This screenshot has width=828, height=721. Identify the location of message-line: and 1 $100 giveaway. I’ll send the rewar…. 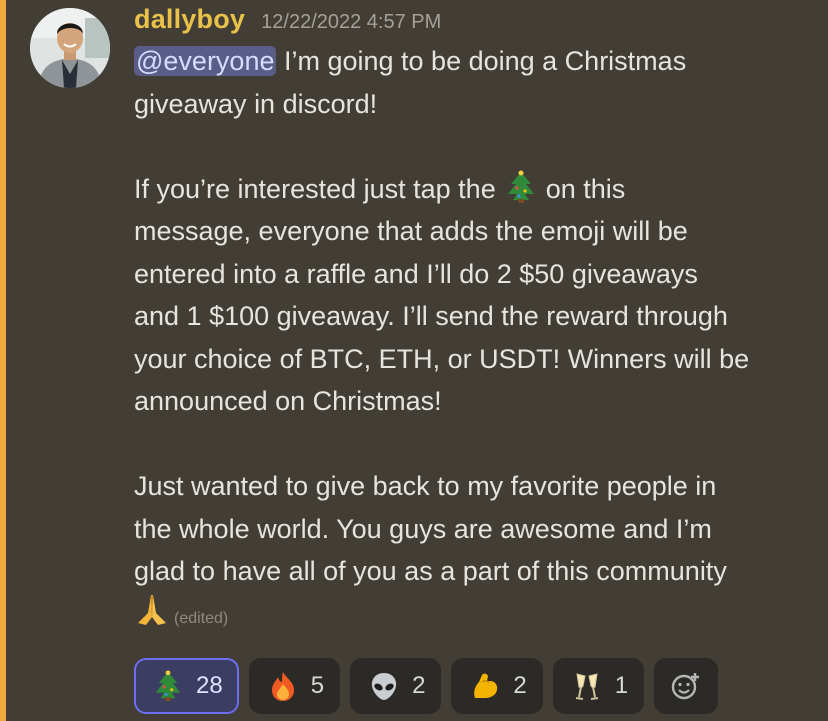
(431, 316).